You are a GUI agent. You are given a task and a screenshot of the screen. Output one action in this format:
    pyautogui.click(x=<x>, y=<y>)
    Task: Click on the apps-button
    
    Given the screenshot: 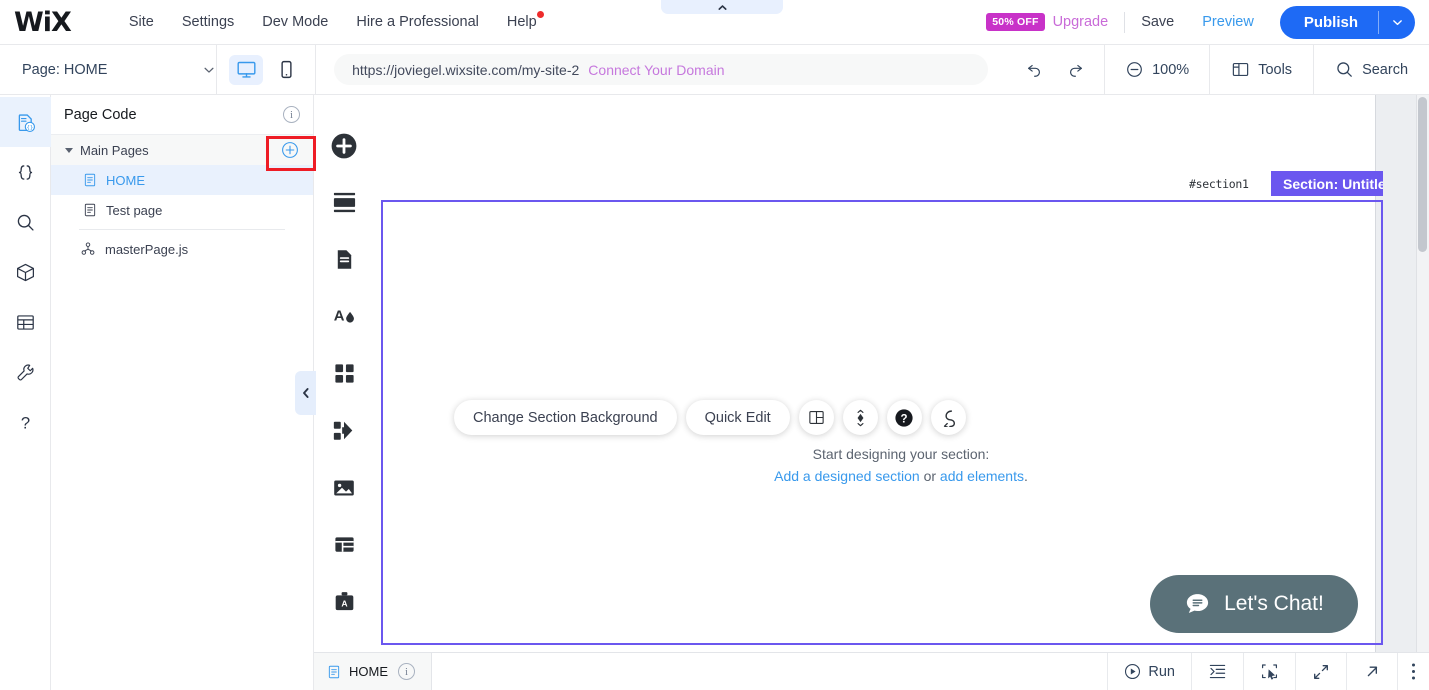 What is the action you would take?
    pyautogui.click(x=344, y=373)
    